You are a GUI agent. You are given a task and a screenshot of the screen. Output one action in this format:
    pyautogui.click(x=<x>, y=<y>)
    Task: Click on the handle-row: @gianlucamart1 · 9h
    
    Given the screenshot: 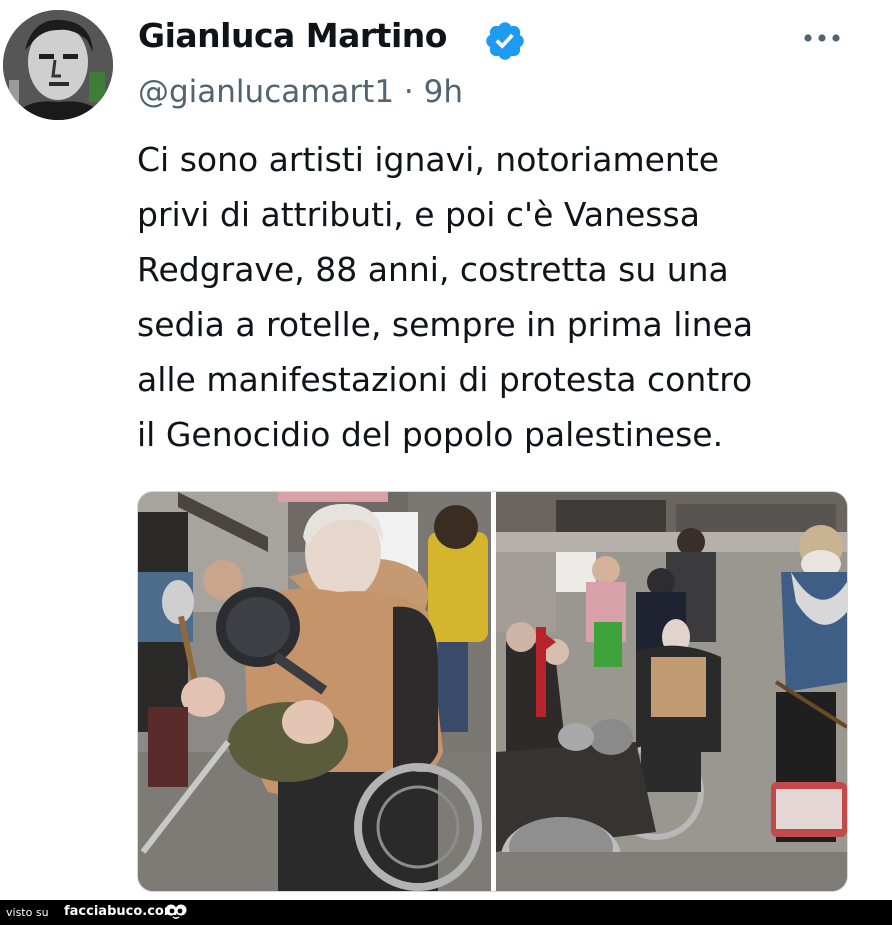 What is the action you would take?
    pyautogui.click(x=300, y=92)
    